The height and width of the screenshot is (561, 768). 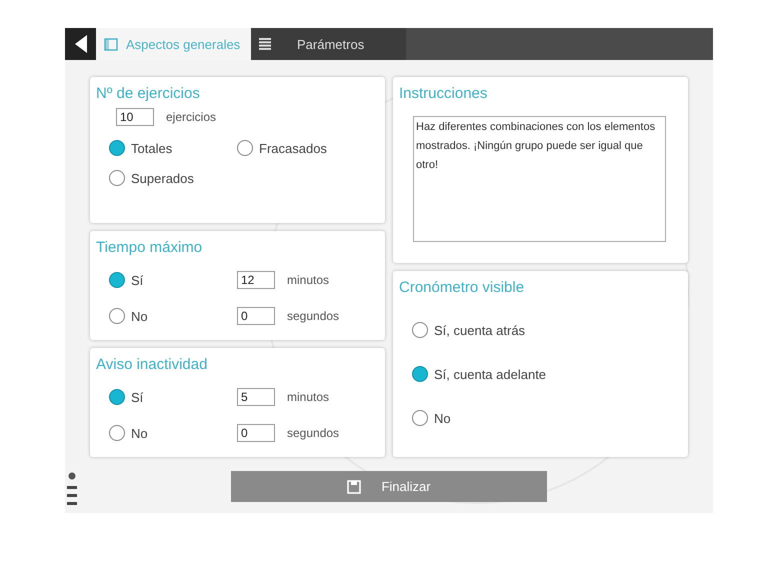 I want to click on panel-title: Nº de ejercicios, so click(x=148, y=93).